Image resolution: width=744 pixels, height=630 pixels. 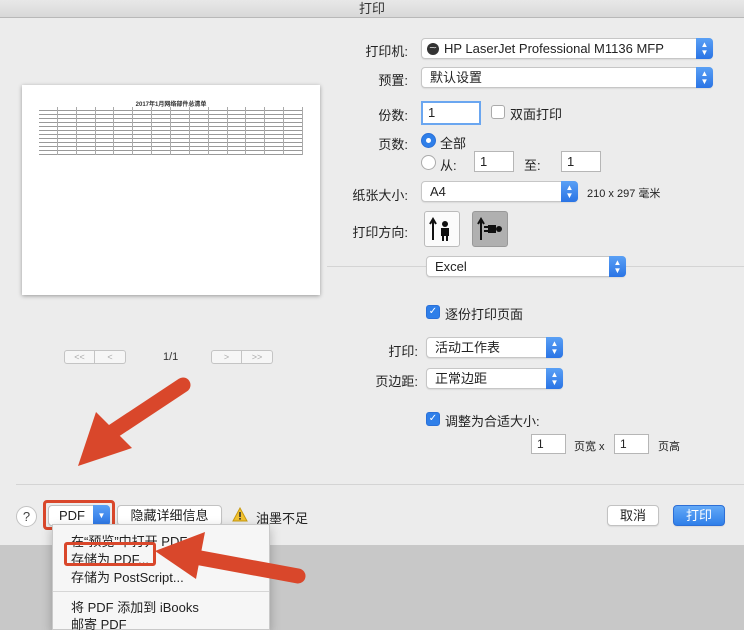 What do you see at coordinates (494, 378) in the screenshot?
I see `margins-select: 正常边距 ▲ ▼` at bounding box center [494, 378].